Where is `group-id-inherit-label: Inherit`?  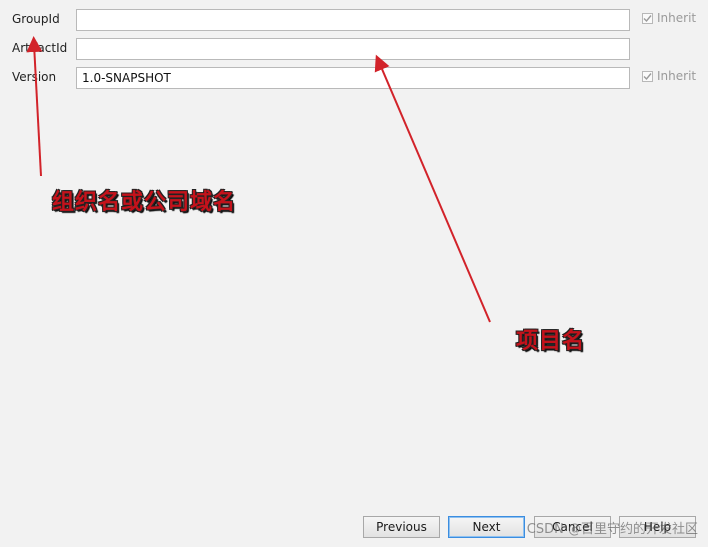 group-id-inherit-label: Inherit is located at coordinates (677, 18).